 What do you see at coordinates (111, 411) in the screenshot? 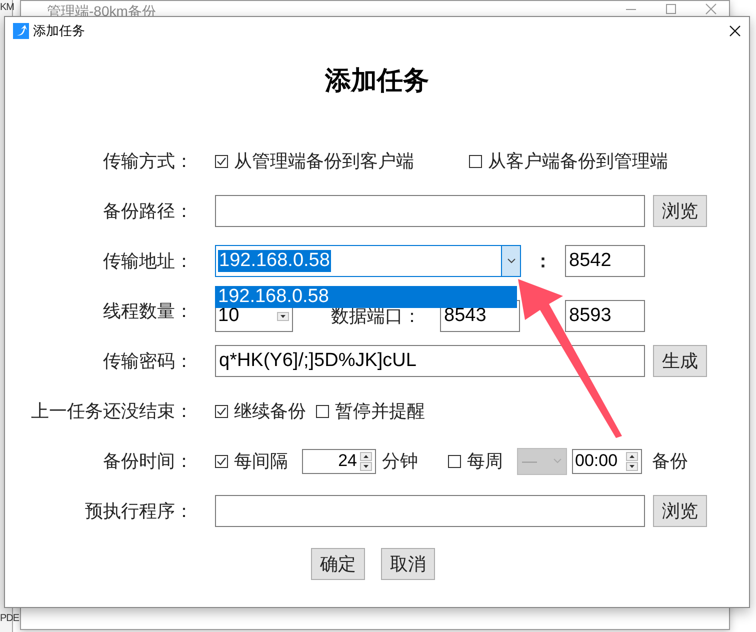
I see `field-label: 上一任务还没结束：` at bounding box center [111, 411].